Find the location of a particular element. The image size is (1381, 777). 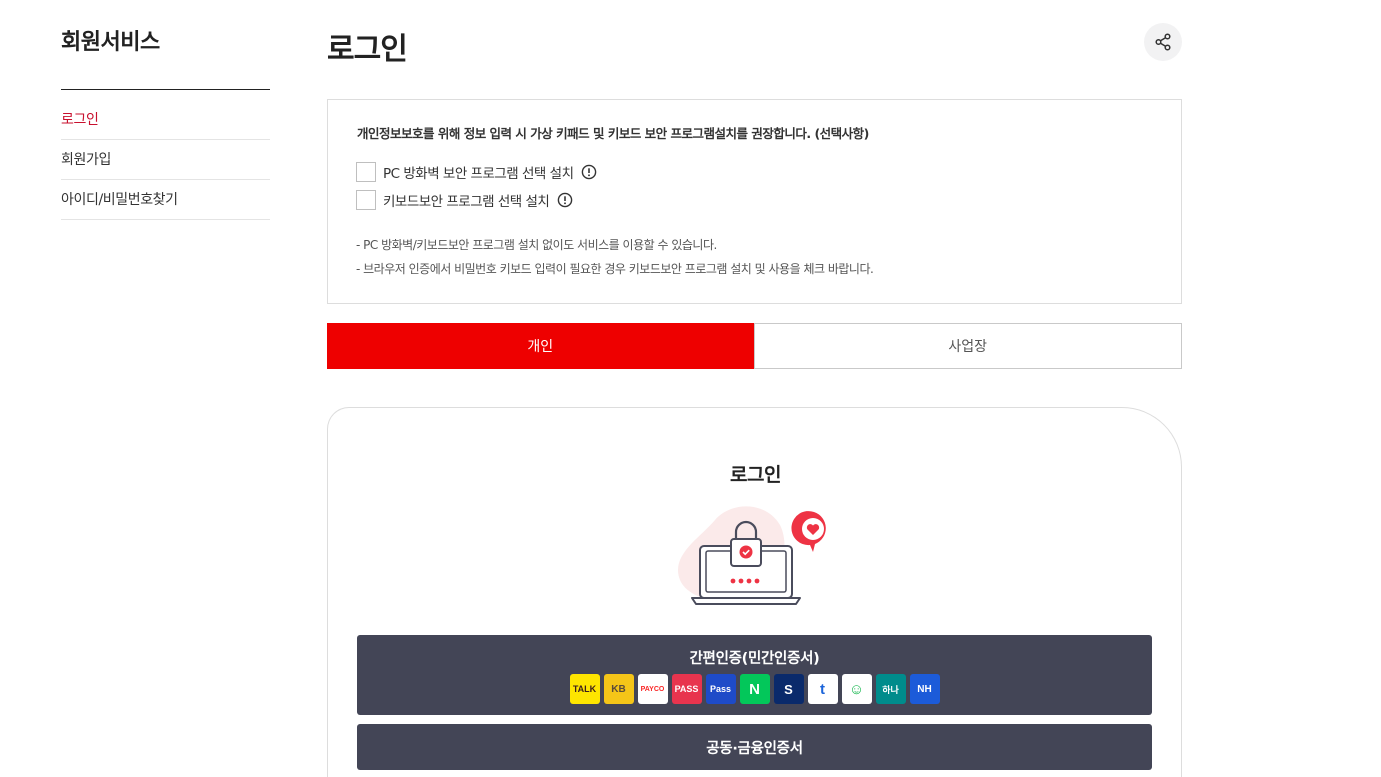

payco-icon: PAYCO is located at coordinates (652, 689).